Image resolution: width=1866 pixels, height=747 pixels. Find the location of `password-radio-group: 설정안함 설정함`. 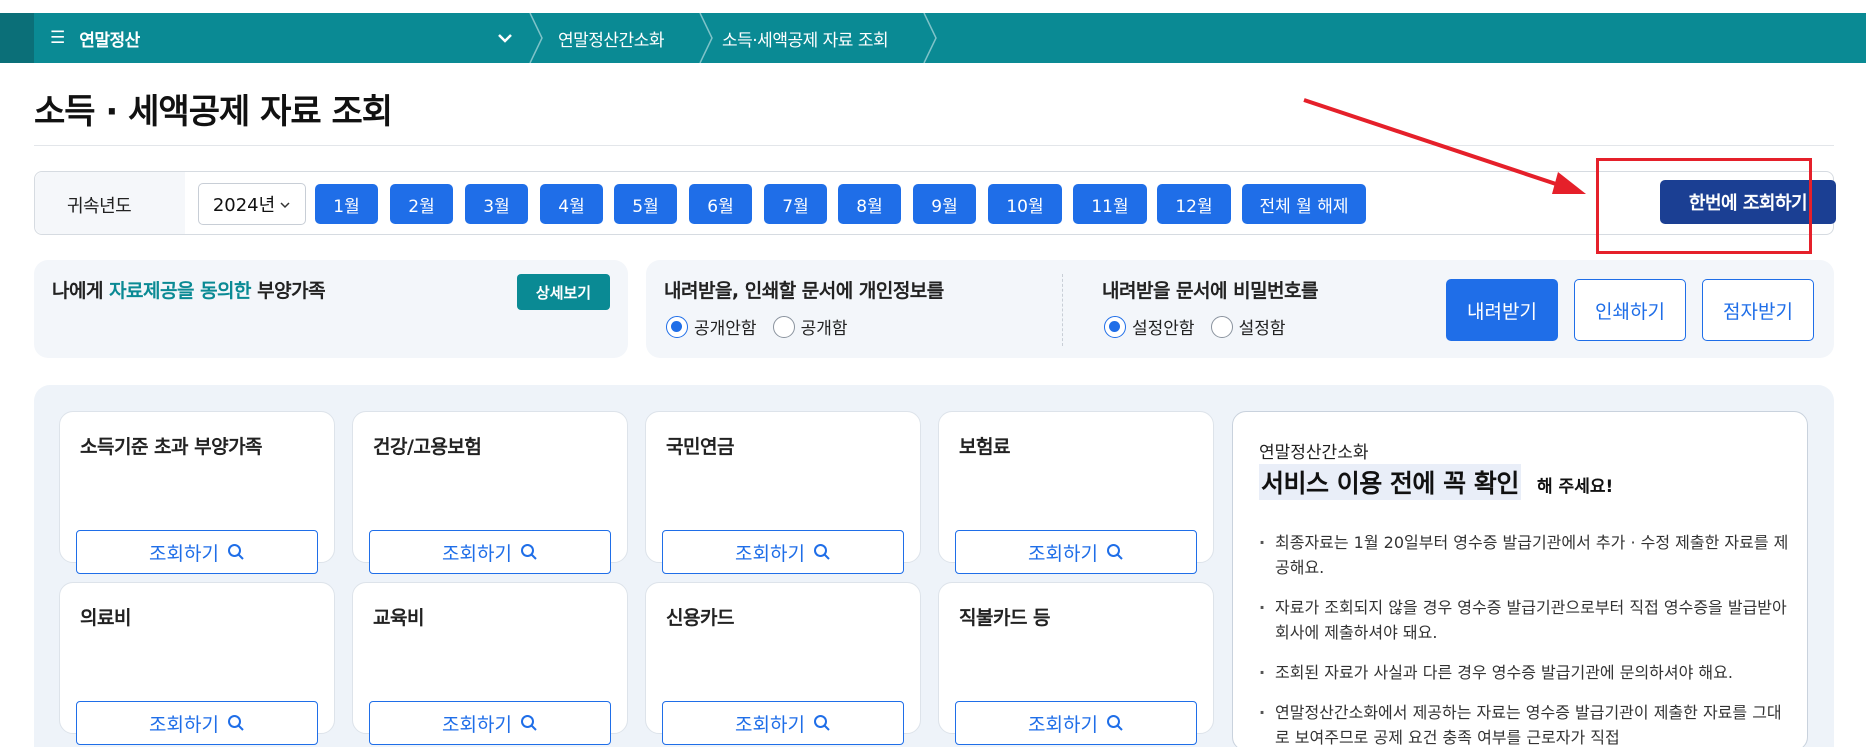

password-radio-group: 설정안함 설정함 is located at coordinates (1199, 326).